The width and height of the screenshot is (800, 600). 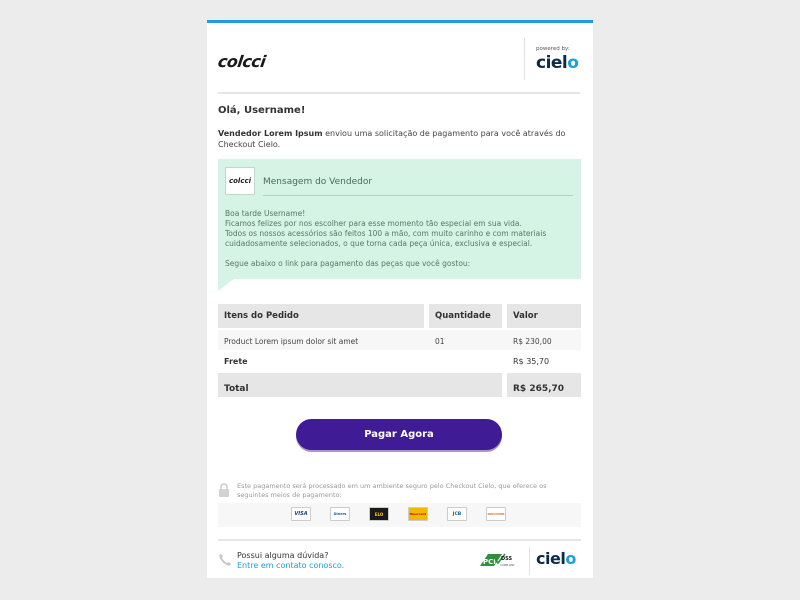 I want to click on greeting: Olá, Username!, so click(x=262, y=110).